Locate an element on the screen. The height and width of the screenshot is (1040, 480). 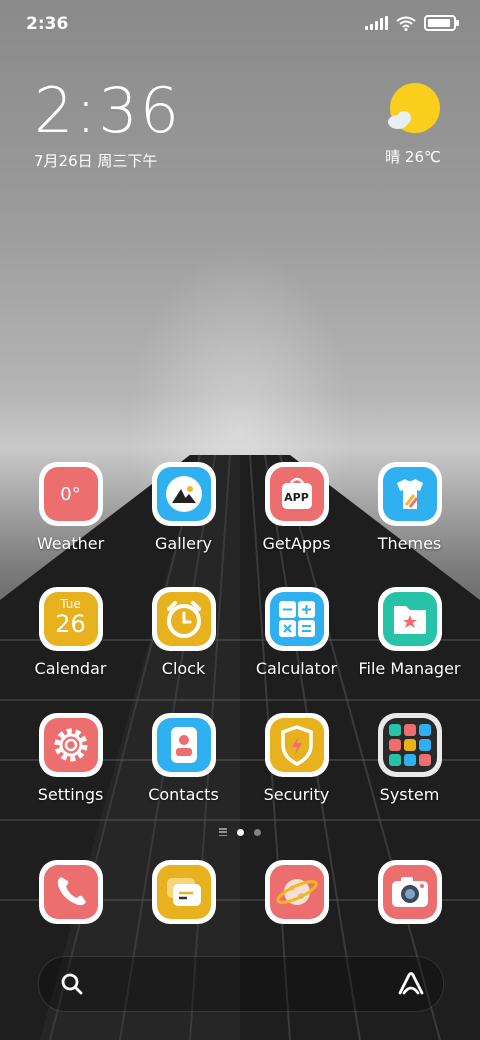
status-icons is located at coordinates (412, 23).